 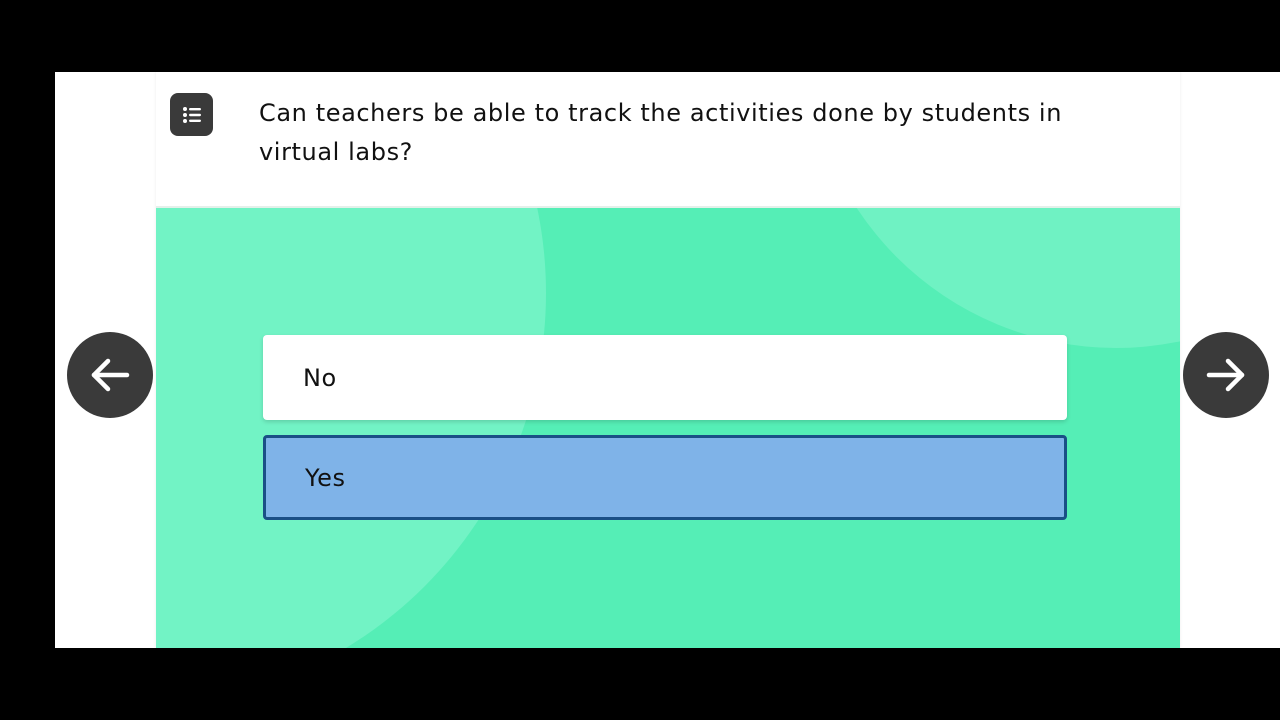 I want to click on option-label: No, so click(x=320, y=377).